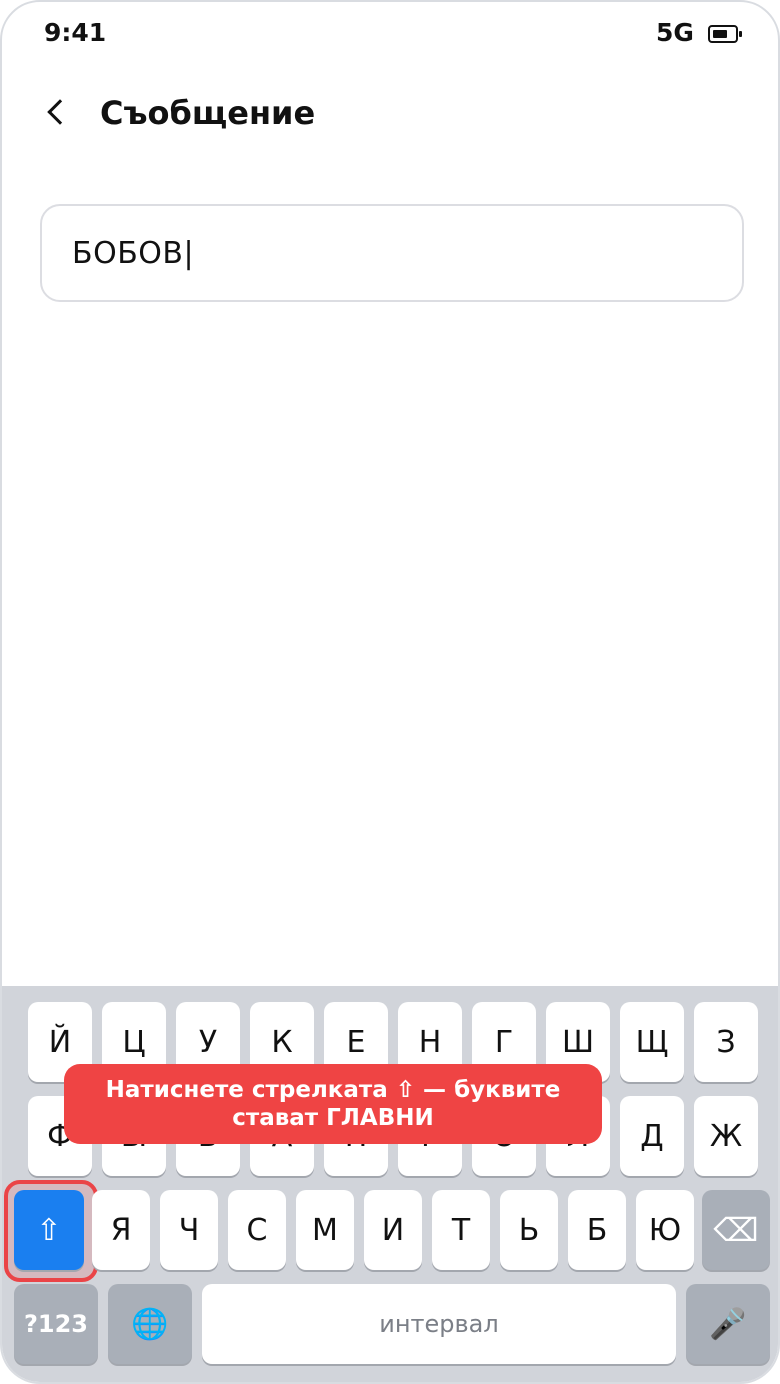 This screenshot has height=1384, width=780. I want to click on key-row3-6: Ь, so click(529, 1230).